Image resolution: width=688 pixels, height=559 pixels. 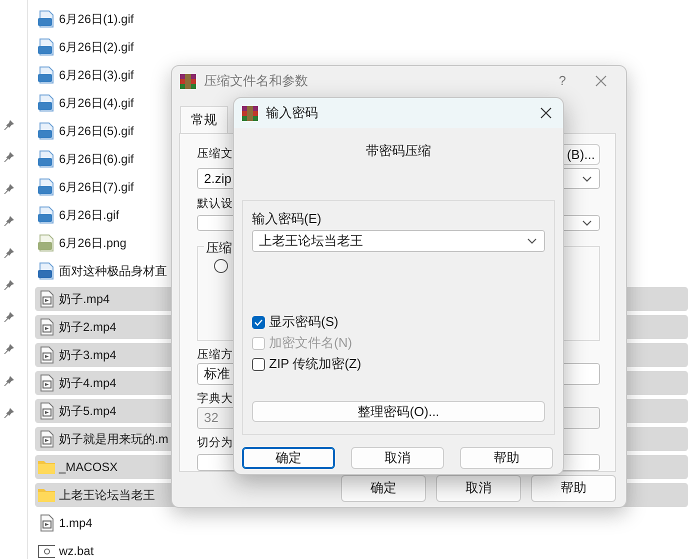 I want to click on field-label: 切分为, so click(x=215, y=444).